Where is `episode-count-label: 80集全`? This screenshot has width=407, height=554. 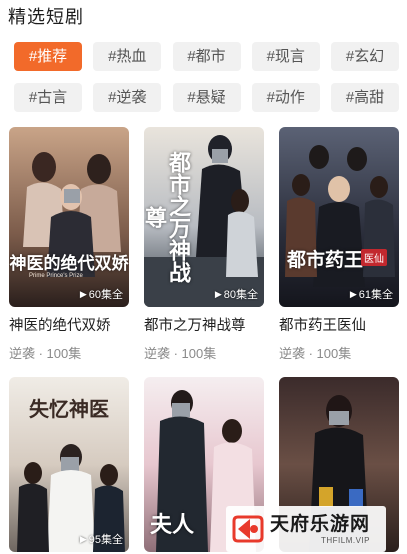 episode-count-label: 80集全 is located at coordinates (240, 295).